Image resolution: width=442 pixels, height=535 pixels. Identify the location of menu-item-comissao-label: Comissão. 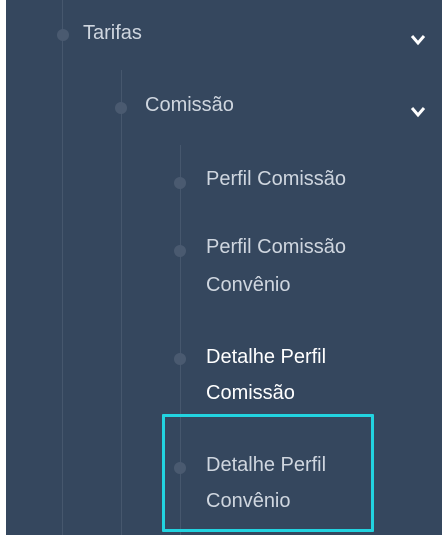
(189, 105).